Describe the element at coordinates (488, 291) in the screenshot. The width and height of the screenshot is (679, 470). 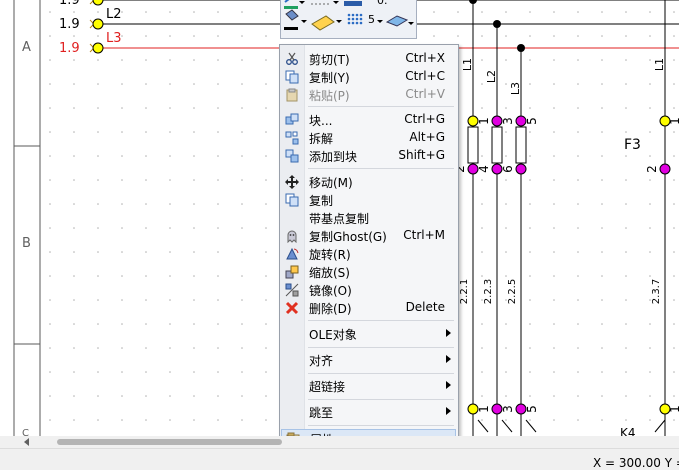
I see `cross-reference: 2.2.3` at that location.